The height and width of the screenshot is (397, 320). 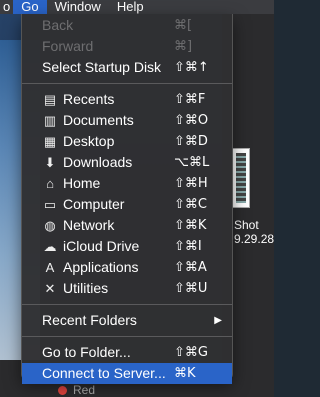 I want to click on menubar-item-help: Help, so click(x=130, y=7).